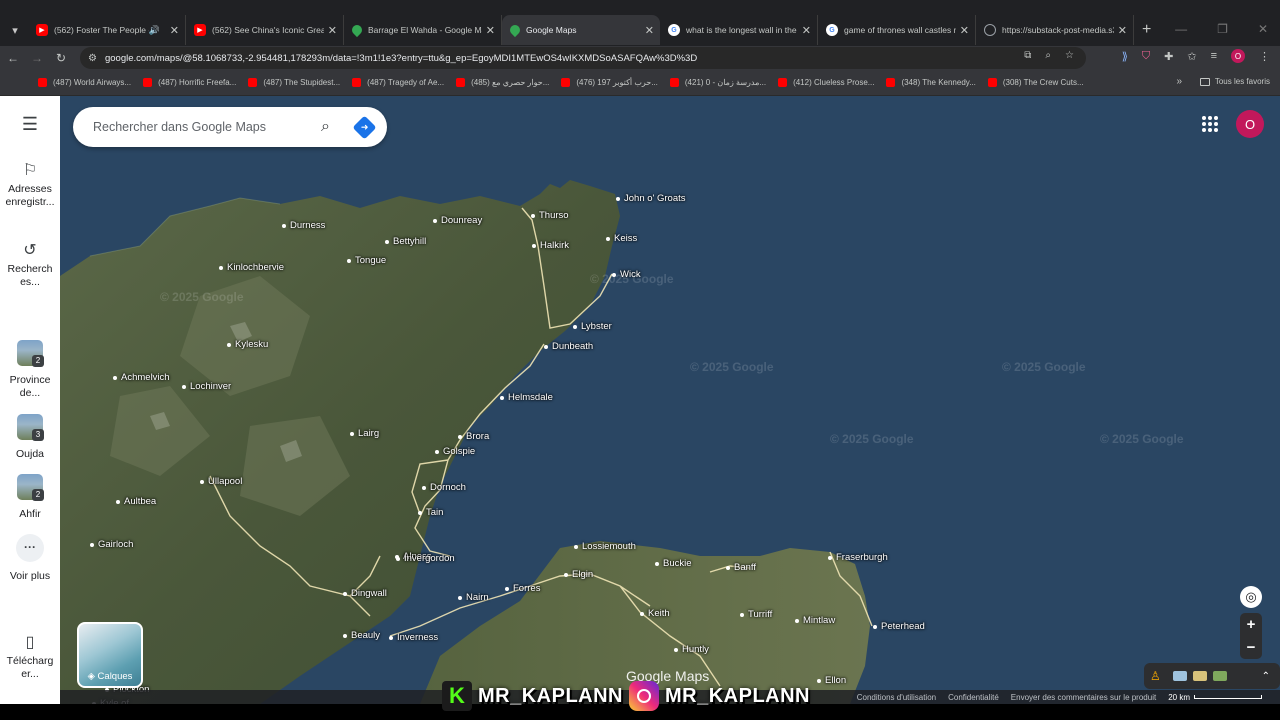 The width and height of the screenshot is (1280, 720). I want to click on place-label: Keiss, so click(621, 238).